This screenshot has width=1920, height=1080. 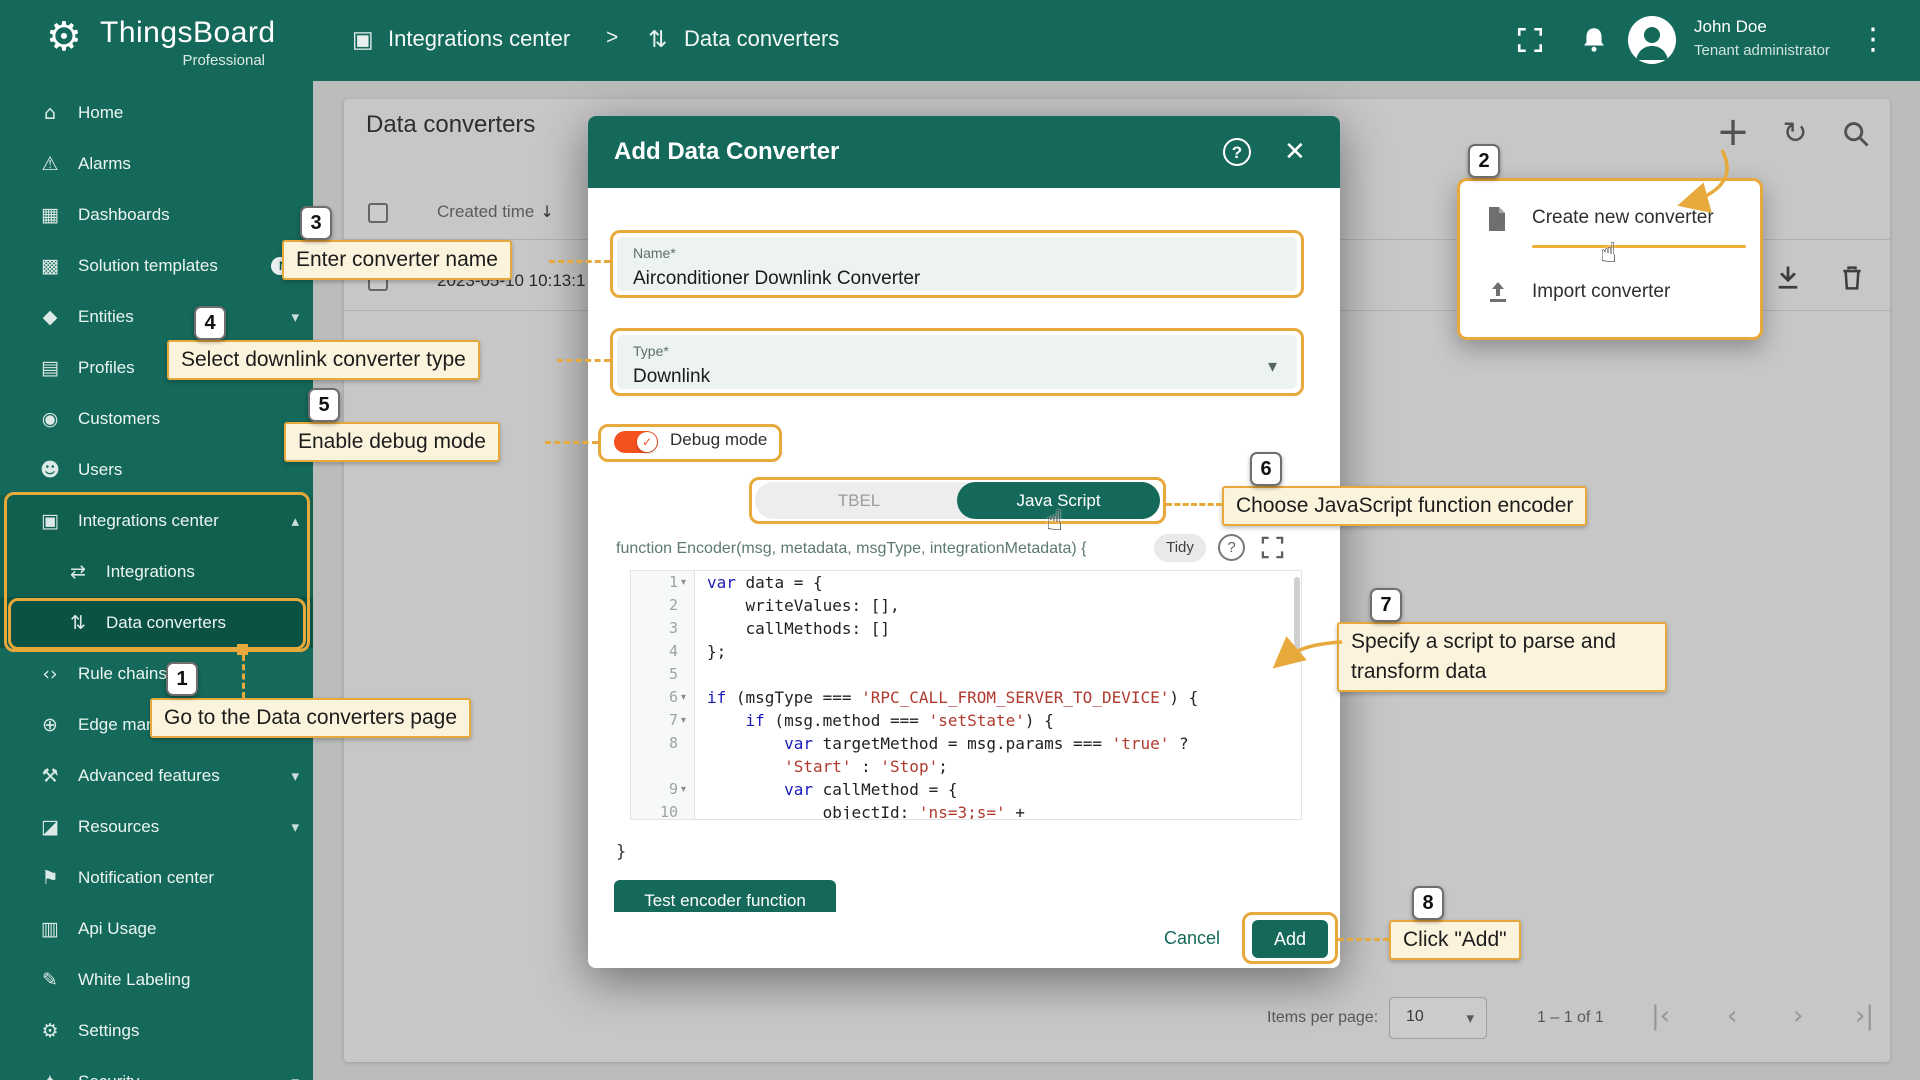 What do you see at coordinates (50, 112) in the screenshot?
I see `home-icon: ⌂` at bounding box center [50, 112].